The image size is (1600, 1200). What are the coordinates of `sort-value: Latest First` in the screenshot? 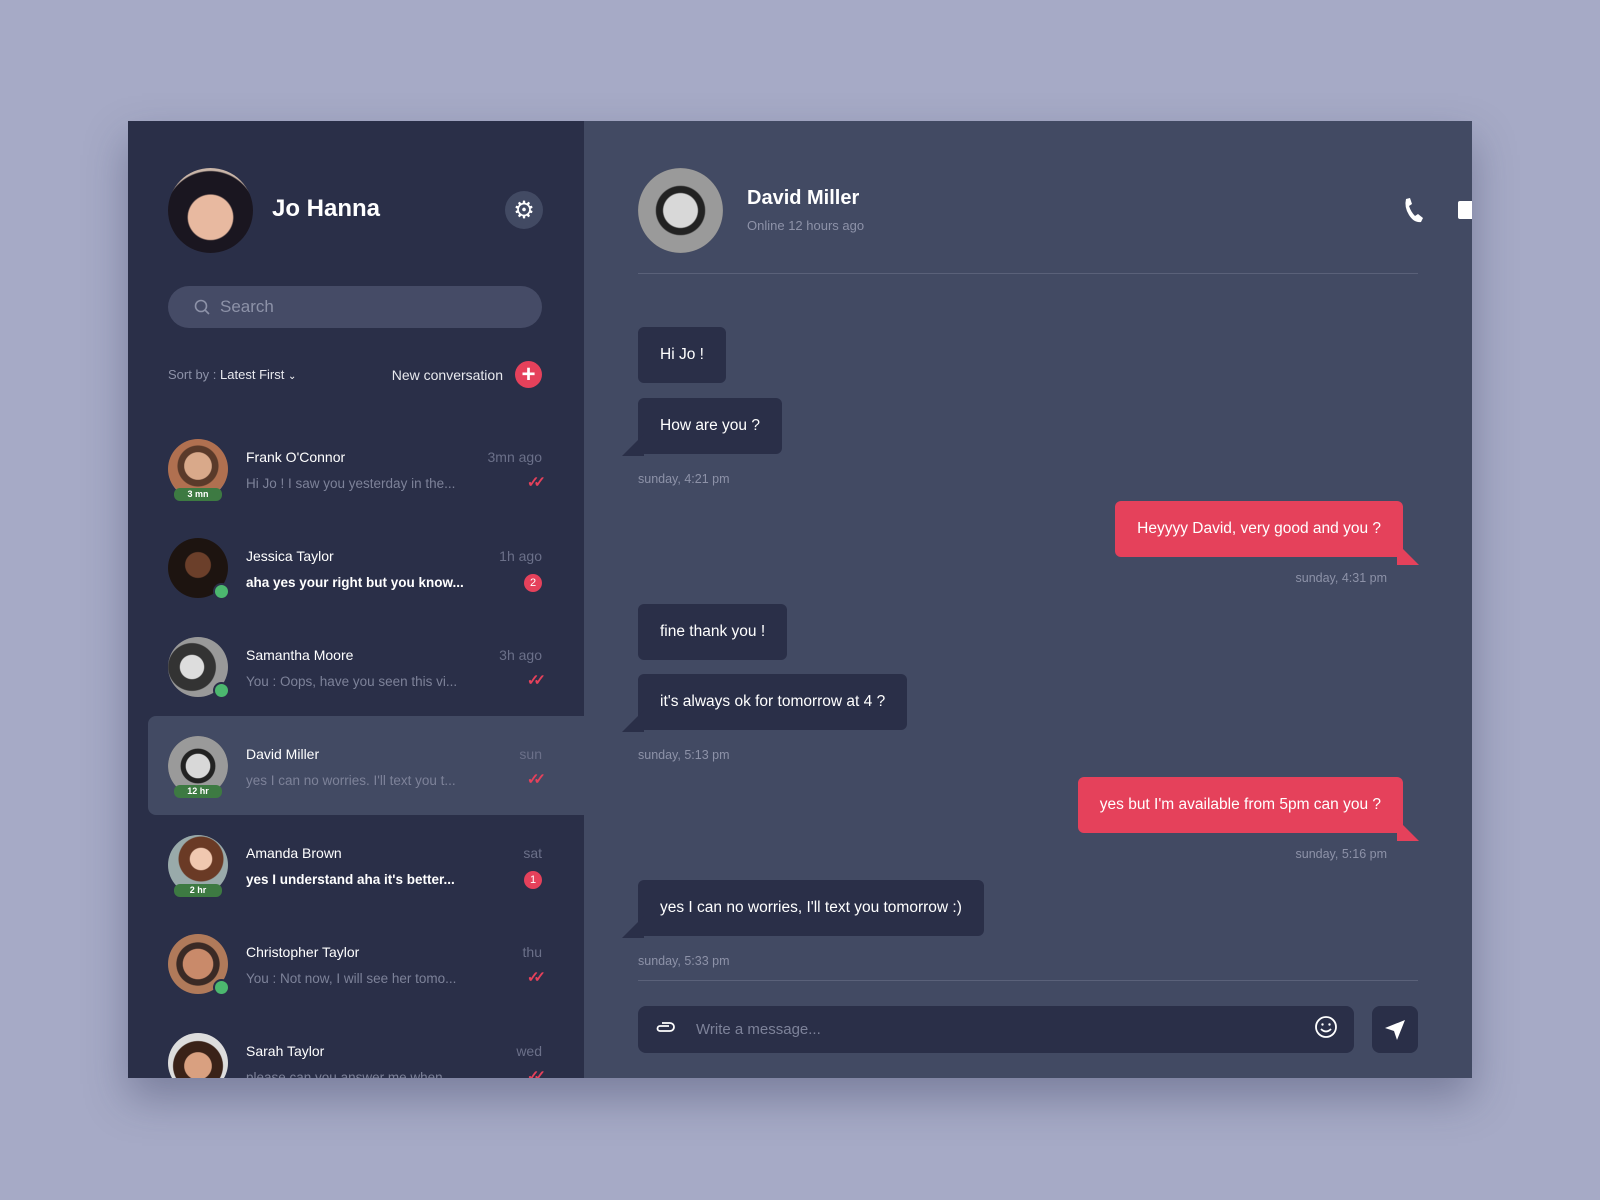 It's located at (252, 374).